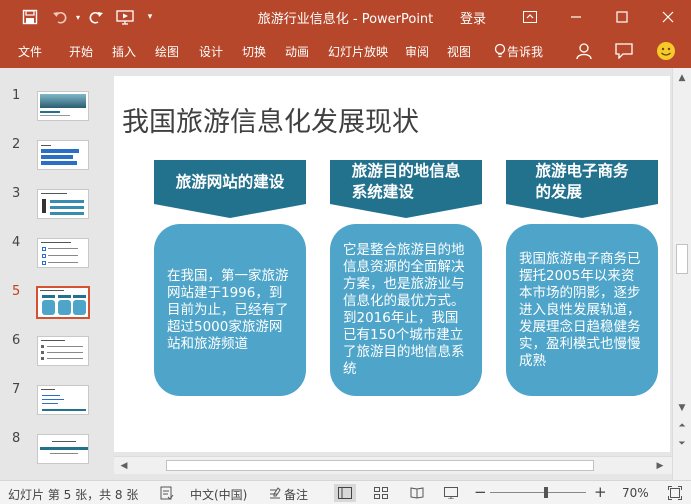 The height and width of the screenshot is (504, 691). Describe the element at coordinates (60, 17) in the screenshot. I see `undo-icon` at that location.